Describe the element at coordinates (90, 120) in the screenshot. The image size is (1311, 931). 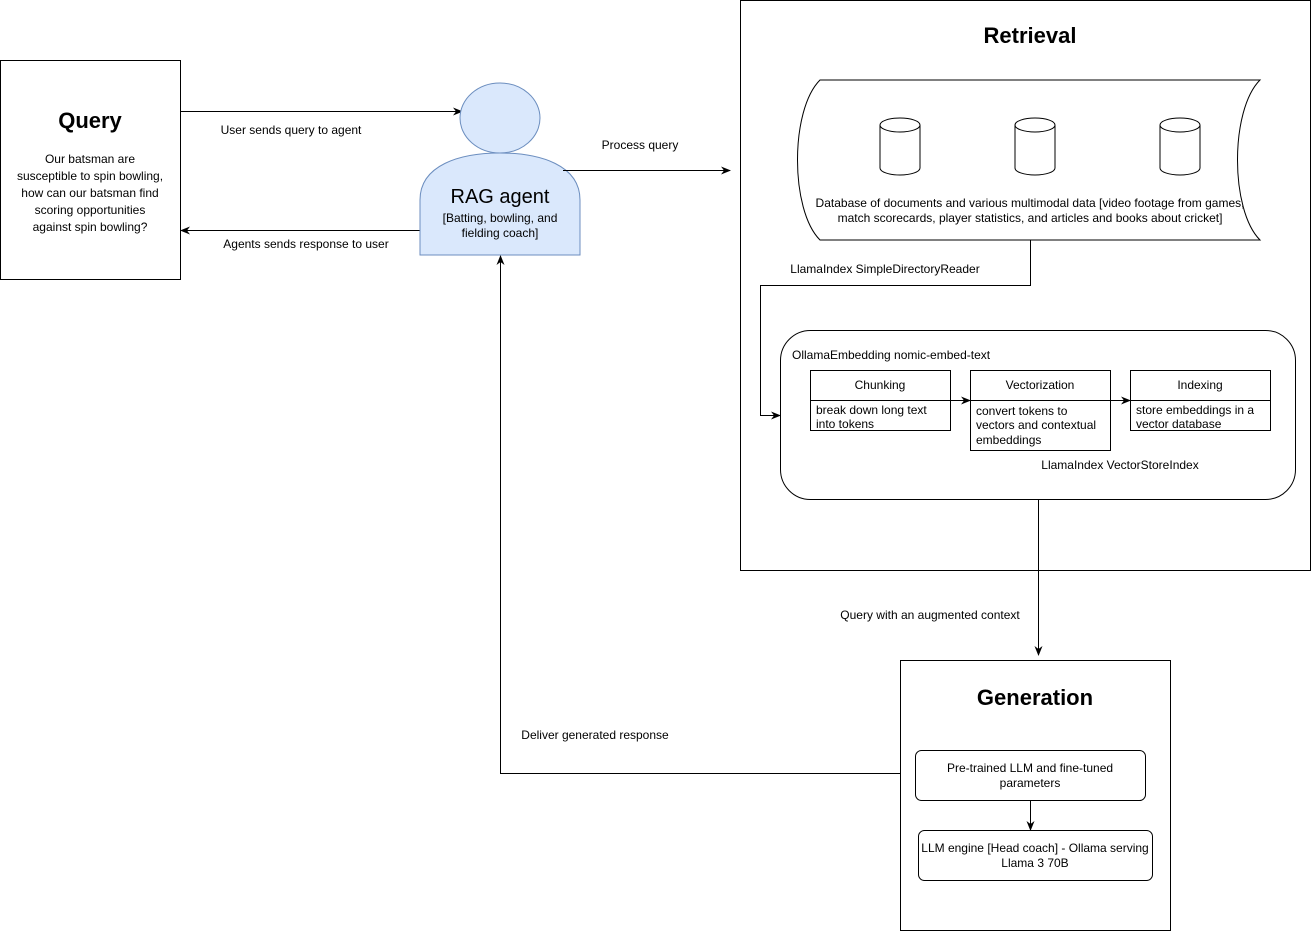
I see `query-title: Query` at that location.